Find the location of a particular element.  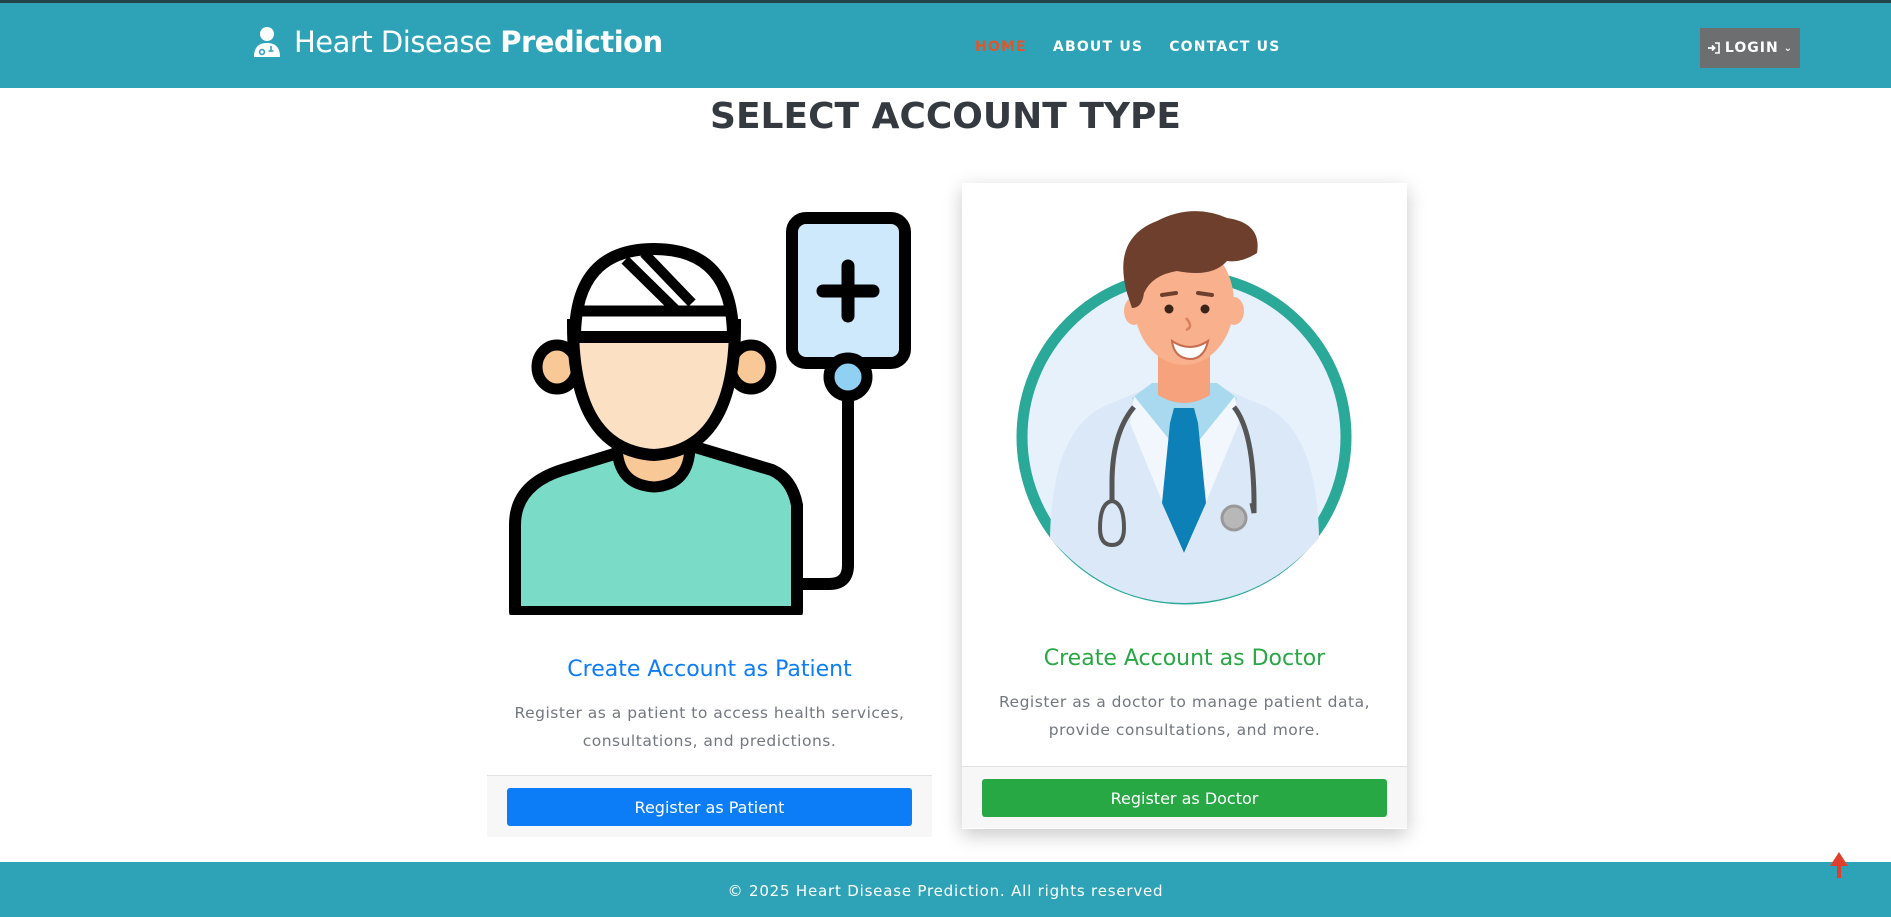

doctor-card-title: Create Account as Doctor is located at coordinates (1184, 658).